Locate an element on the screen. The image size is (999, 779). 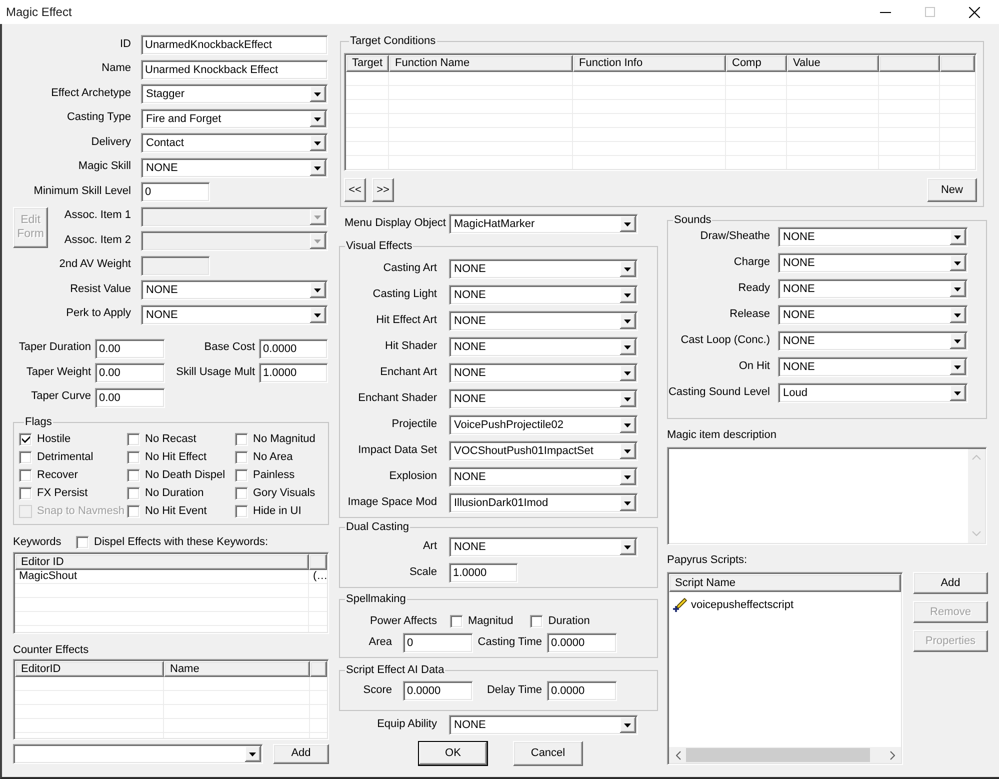
column-header: Comp is located at coordinates (756, 63).